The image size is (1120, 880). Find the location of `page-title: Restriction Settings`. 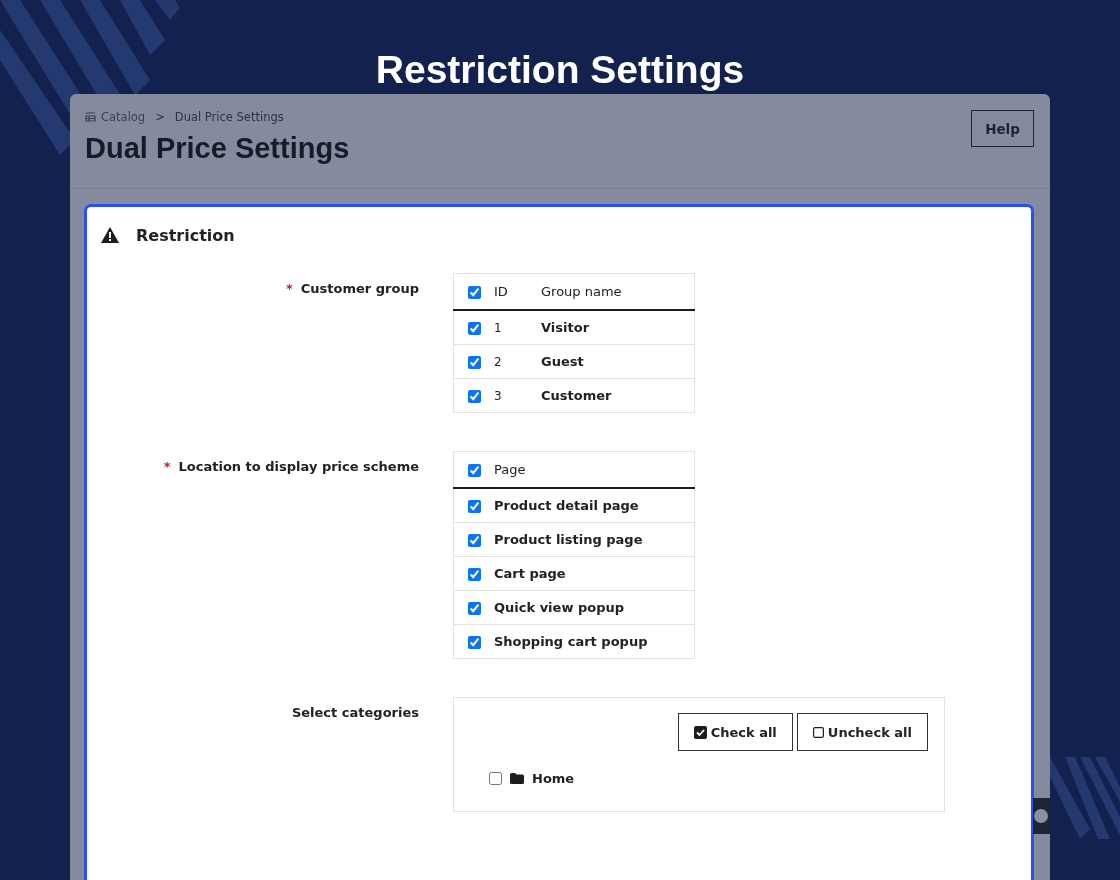

page-title: Restriction Settings is located at coordinates (560, 70).